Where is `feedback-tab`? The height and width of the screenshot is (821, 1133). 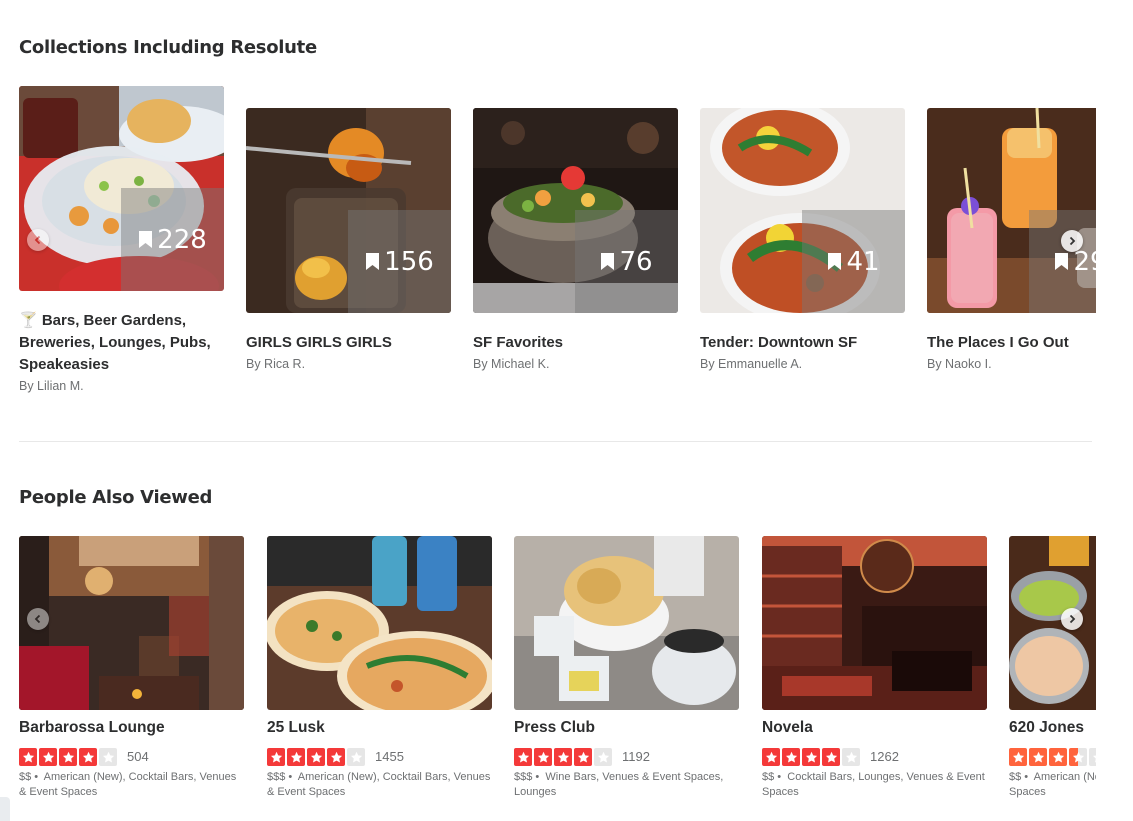 feedback-tab is located at coordinates (5, 809).